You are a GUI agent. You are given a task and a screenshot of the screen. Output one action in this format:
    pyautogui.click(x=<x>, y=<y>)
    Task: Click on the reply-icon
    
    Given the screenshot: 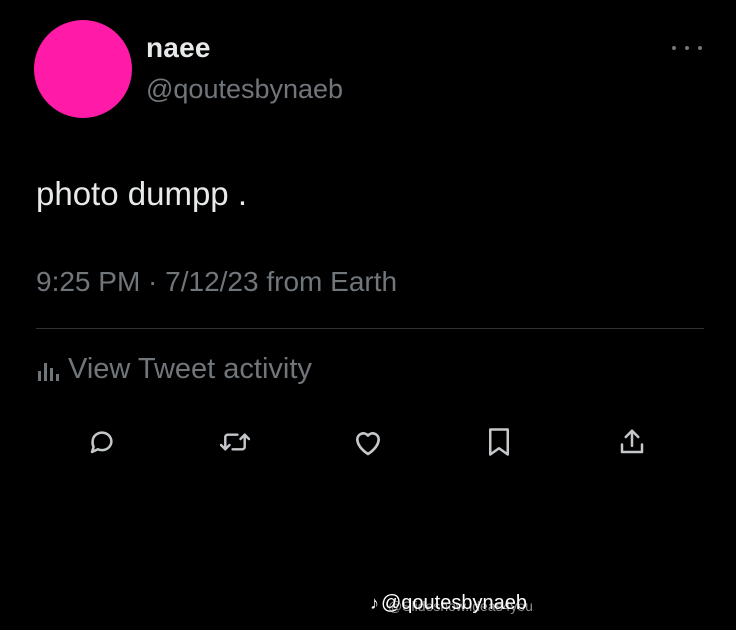 What is the action you would take?
    pyautogui.click(x=101, y=442)
    